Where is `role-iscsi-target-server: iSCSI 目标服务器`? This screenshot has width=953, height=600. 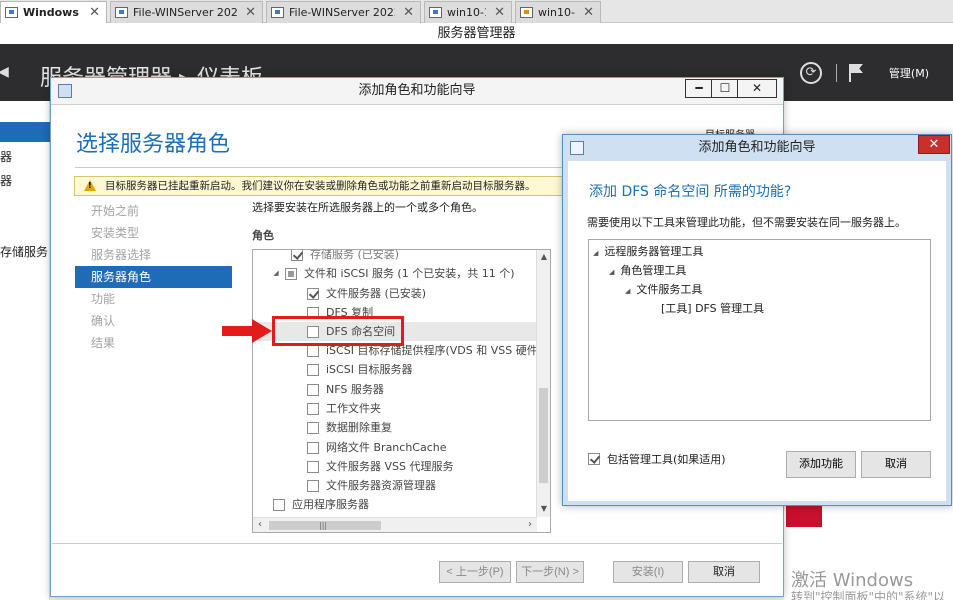 role-iscsi-target-server: iSCSI 目标服务器 is located at coordinates (359, 369).